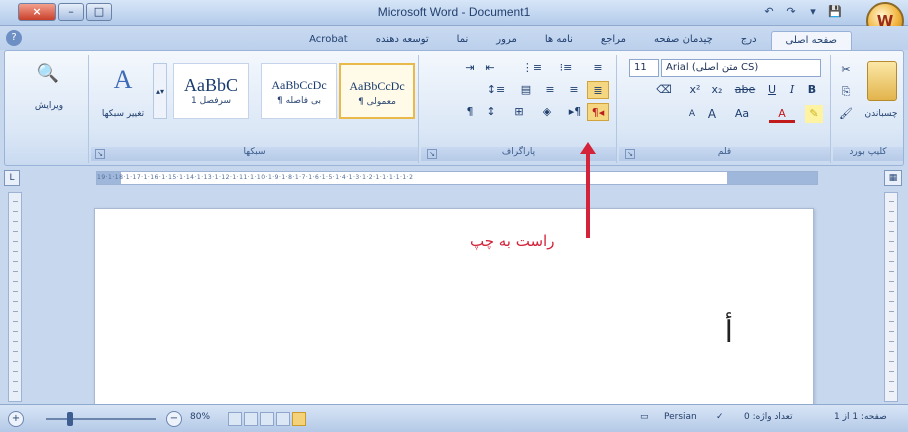 The height and width of the screenshot is (432, 908). Describe the element at coordinates (802, 12) in the screenshot. I see `quick-access-toolbar: ↶ ↷ ▾ 💾` at that location.